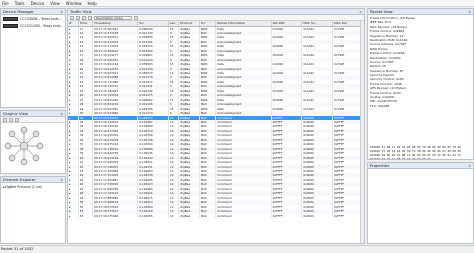  Describe the element at coordinates (73, 215) in the screenshot. I see `table-cell: ▸` at that location.